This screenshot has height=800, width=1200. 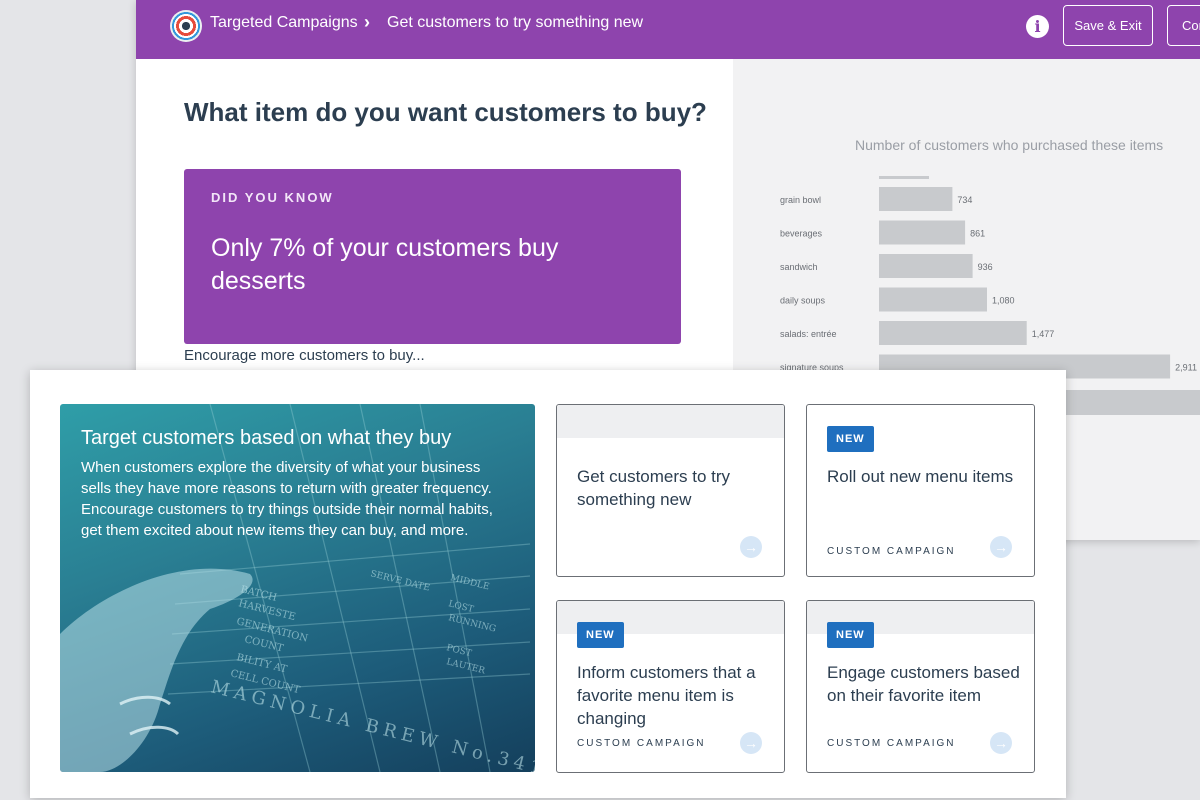 What do you see at coordinates (808, 334) in the screenshot?
I see `chart-category-label: salads: entrée` at bounding box center [808, 334].